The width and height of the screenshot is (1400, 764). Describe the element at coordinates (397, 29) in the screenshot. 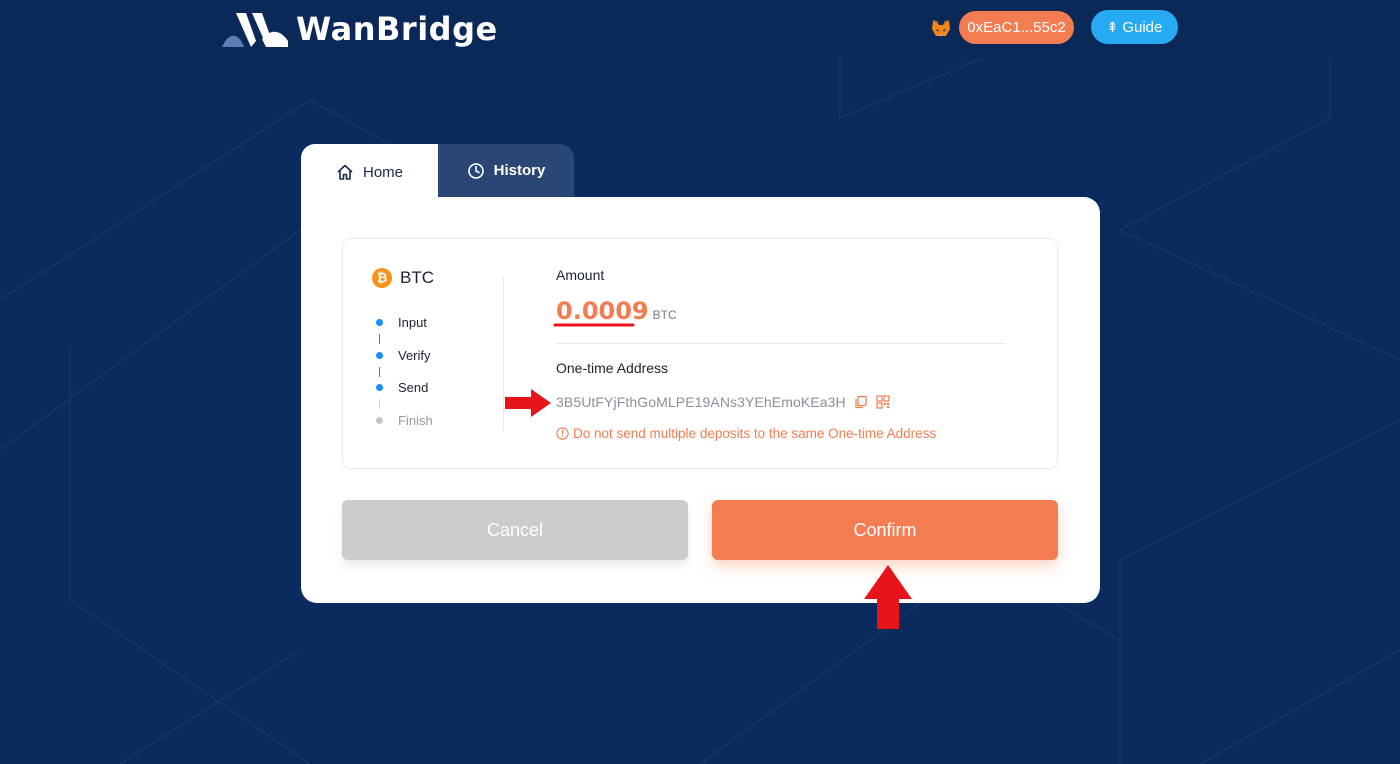

I see `logo-text: WanBridge` at that location.